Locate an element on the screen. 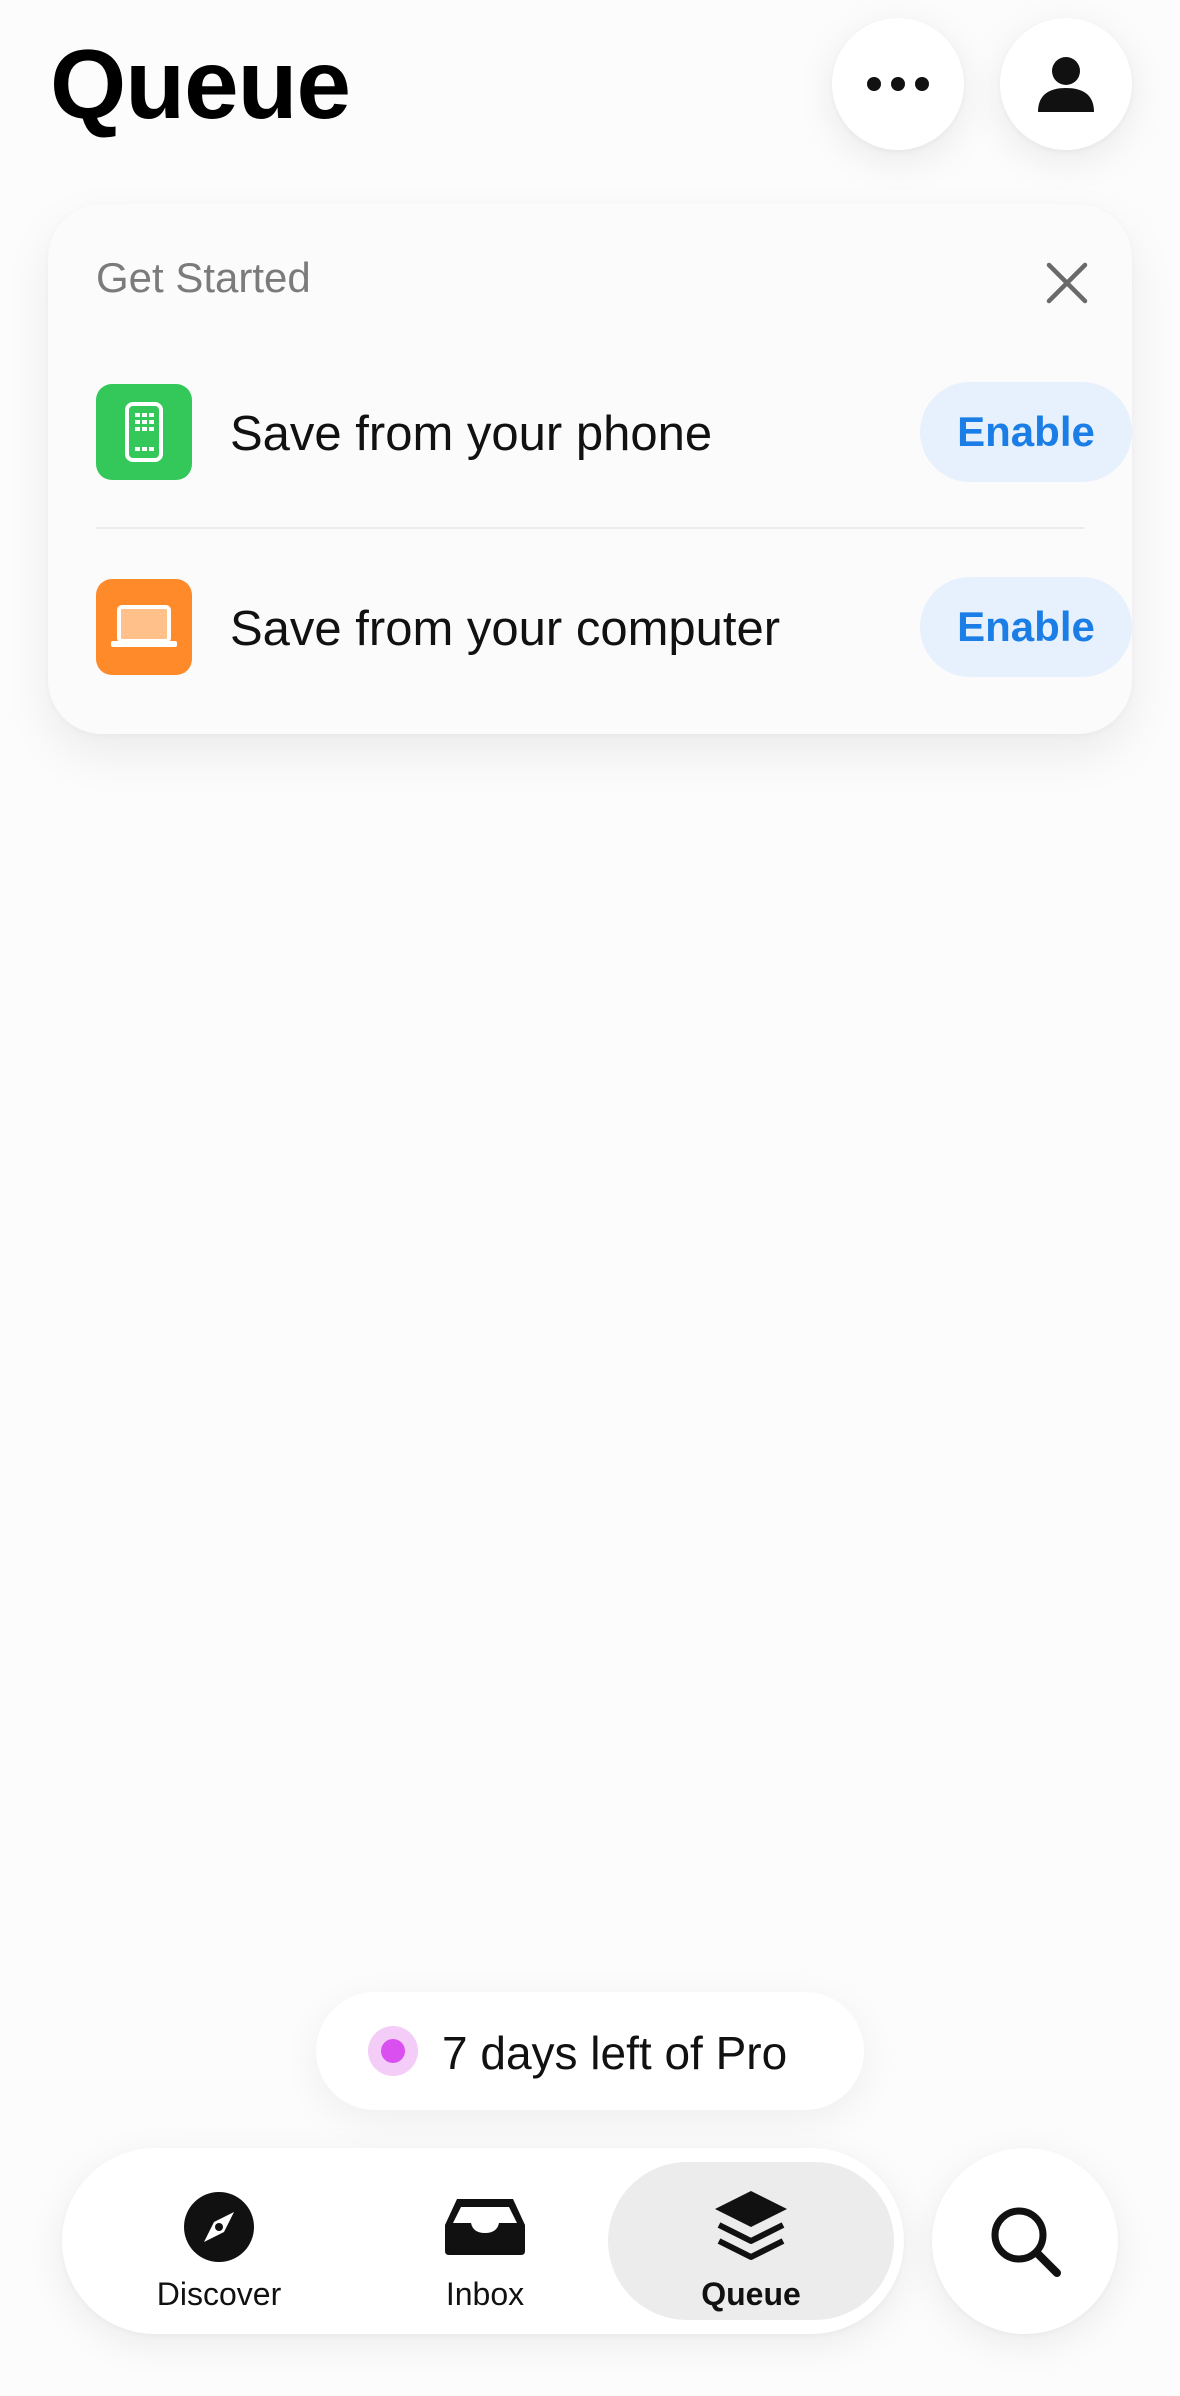  card-title: Get Started is located at coordinates (203, 277).